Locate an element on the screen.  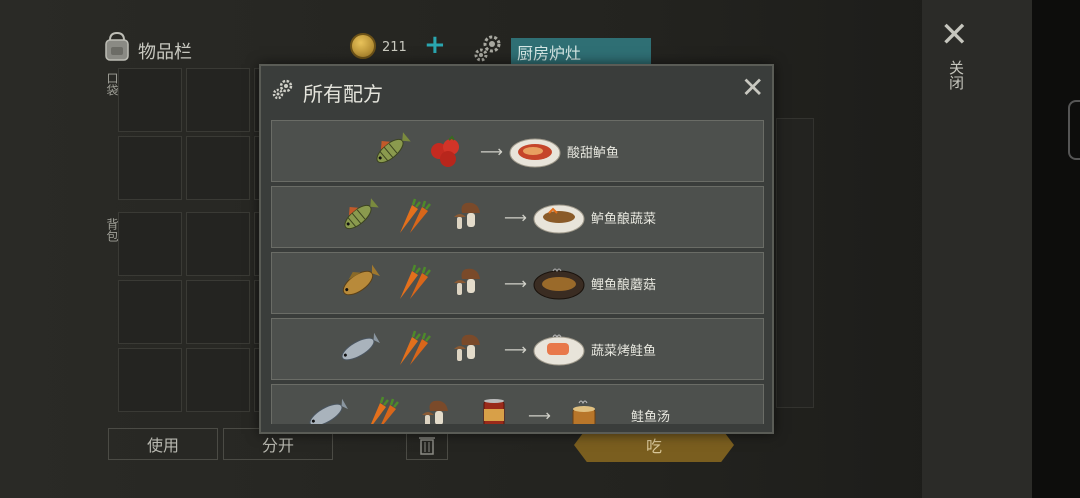
close-icon: ✕ is located at coordinates (954, 35).